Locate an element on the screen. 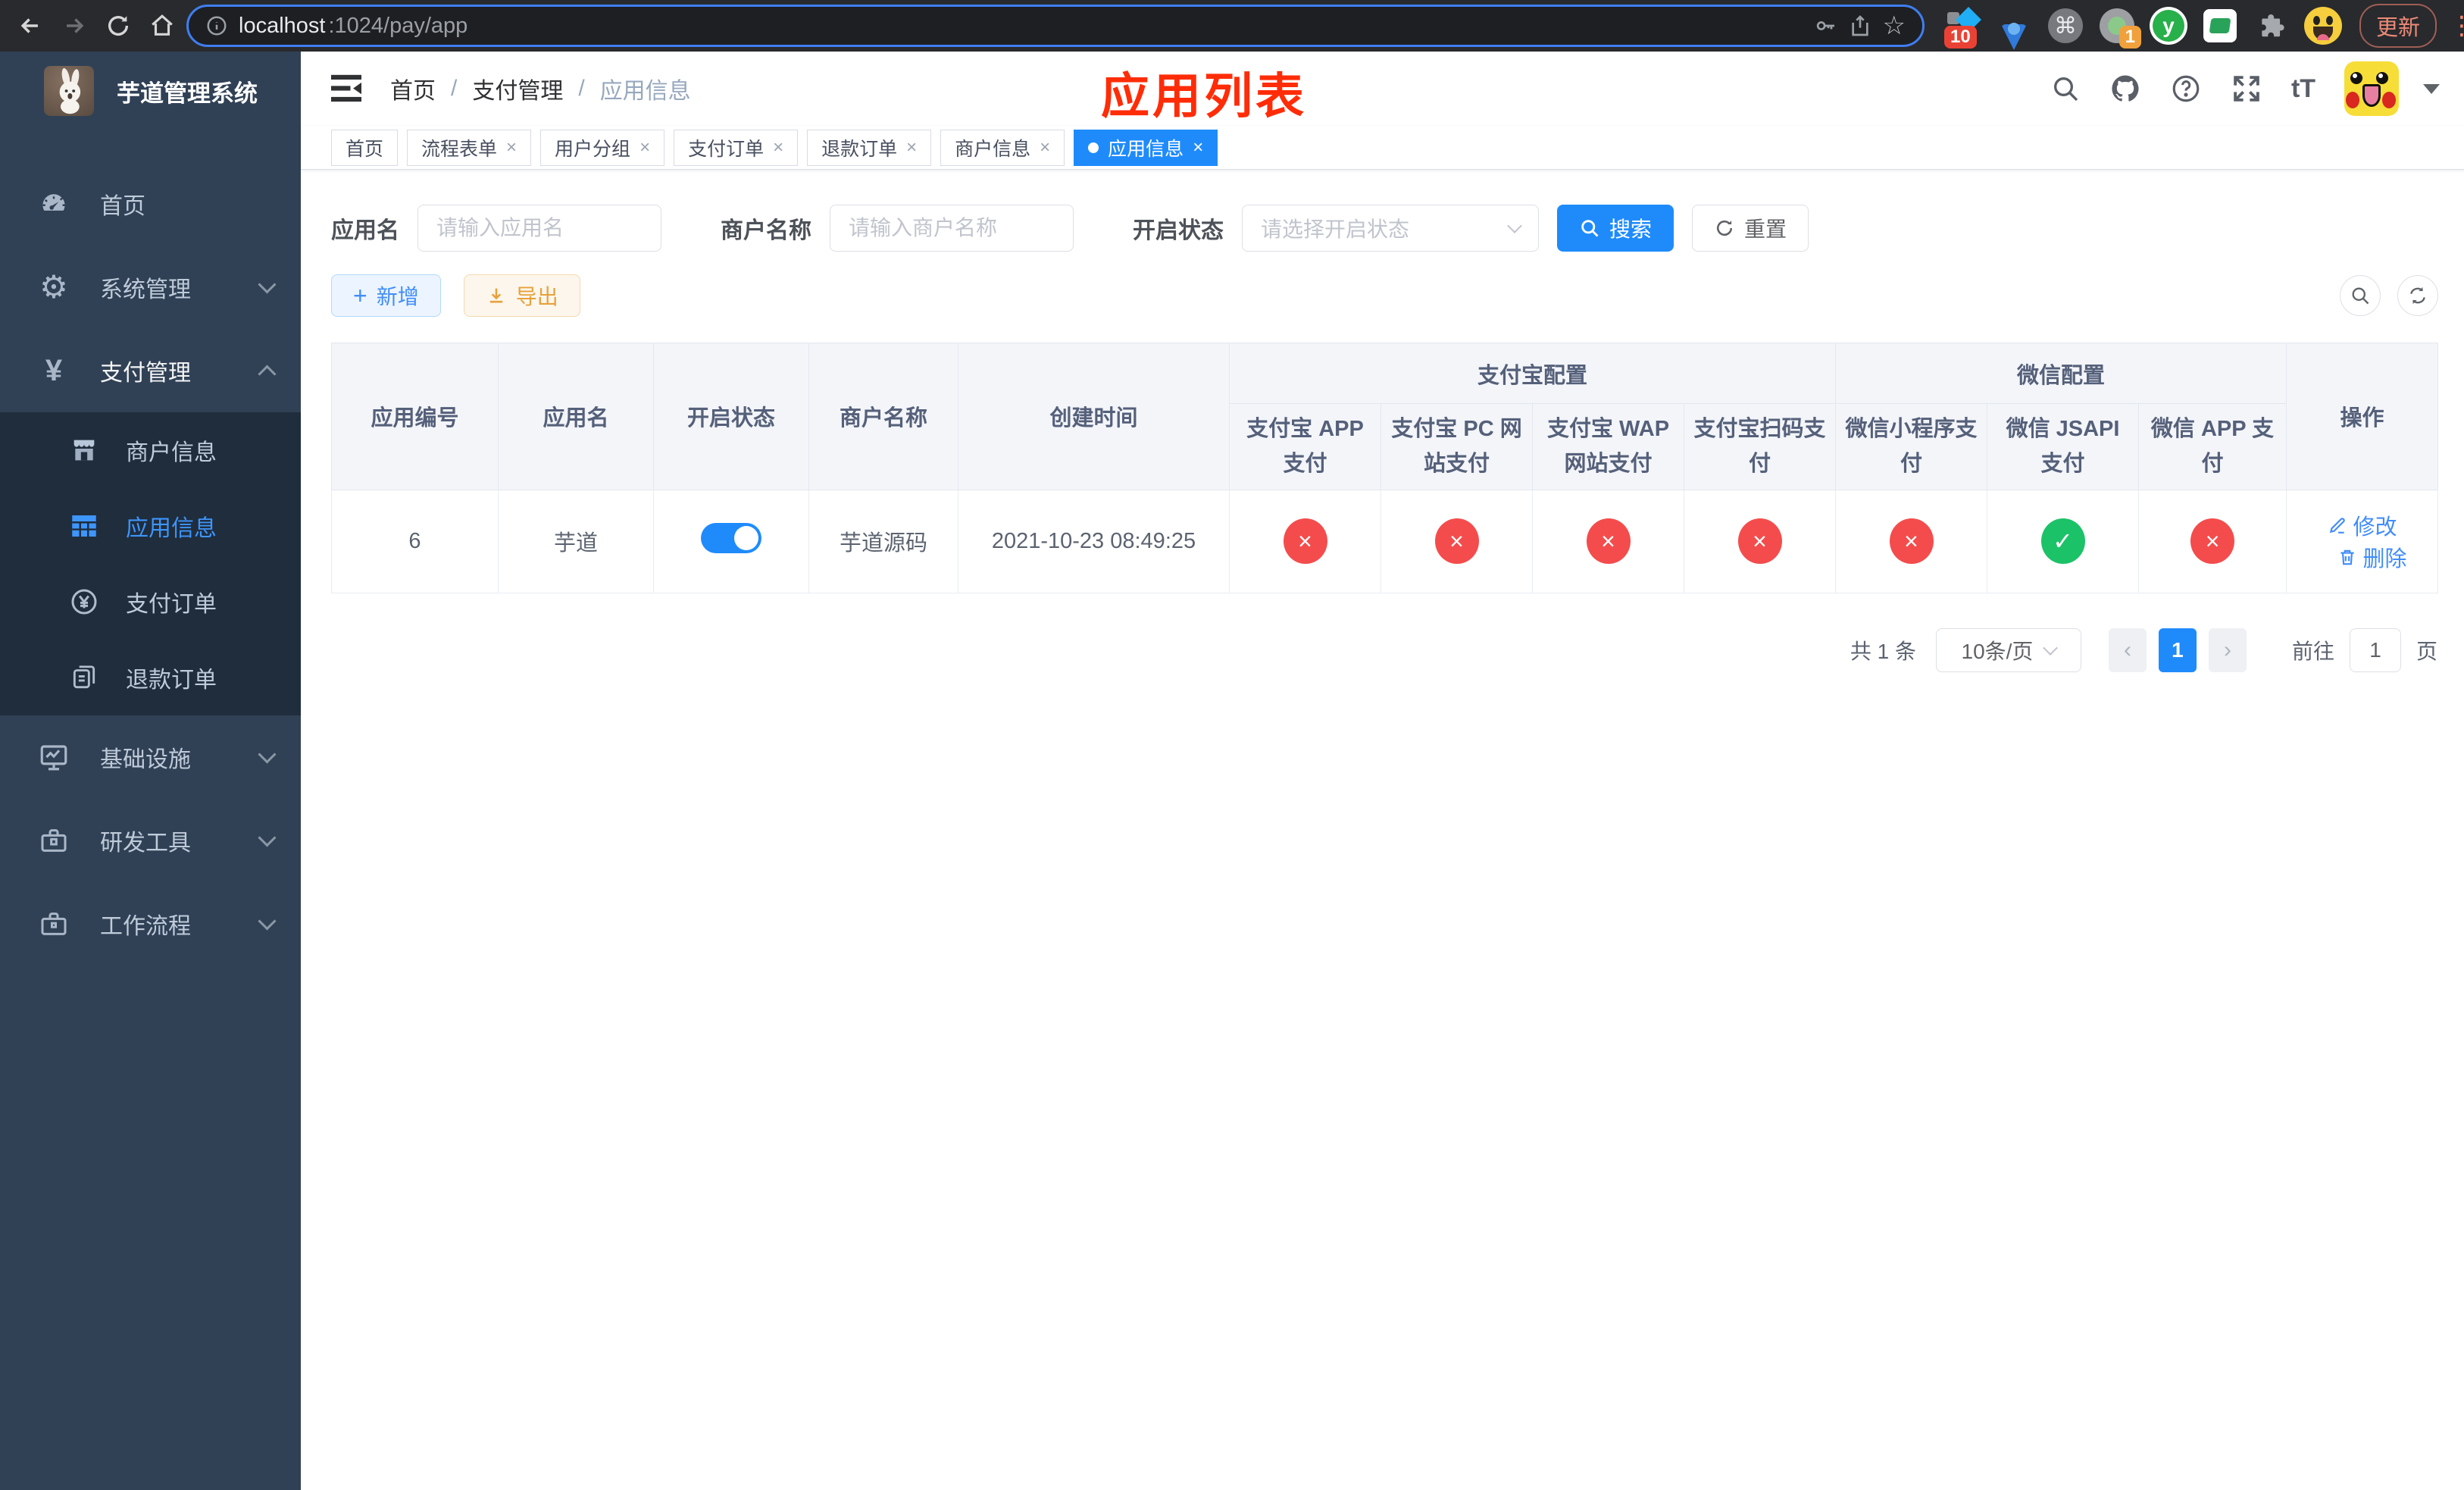  share-icon is located at coordinates (1860, 26).